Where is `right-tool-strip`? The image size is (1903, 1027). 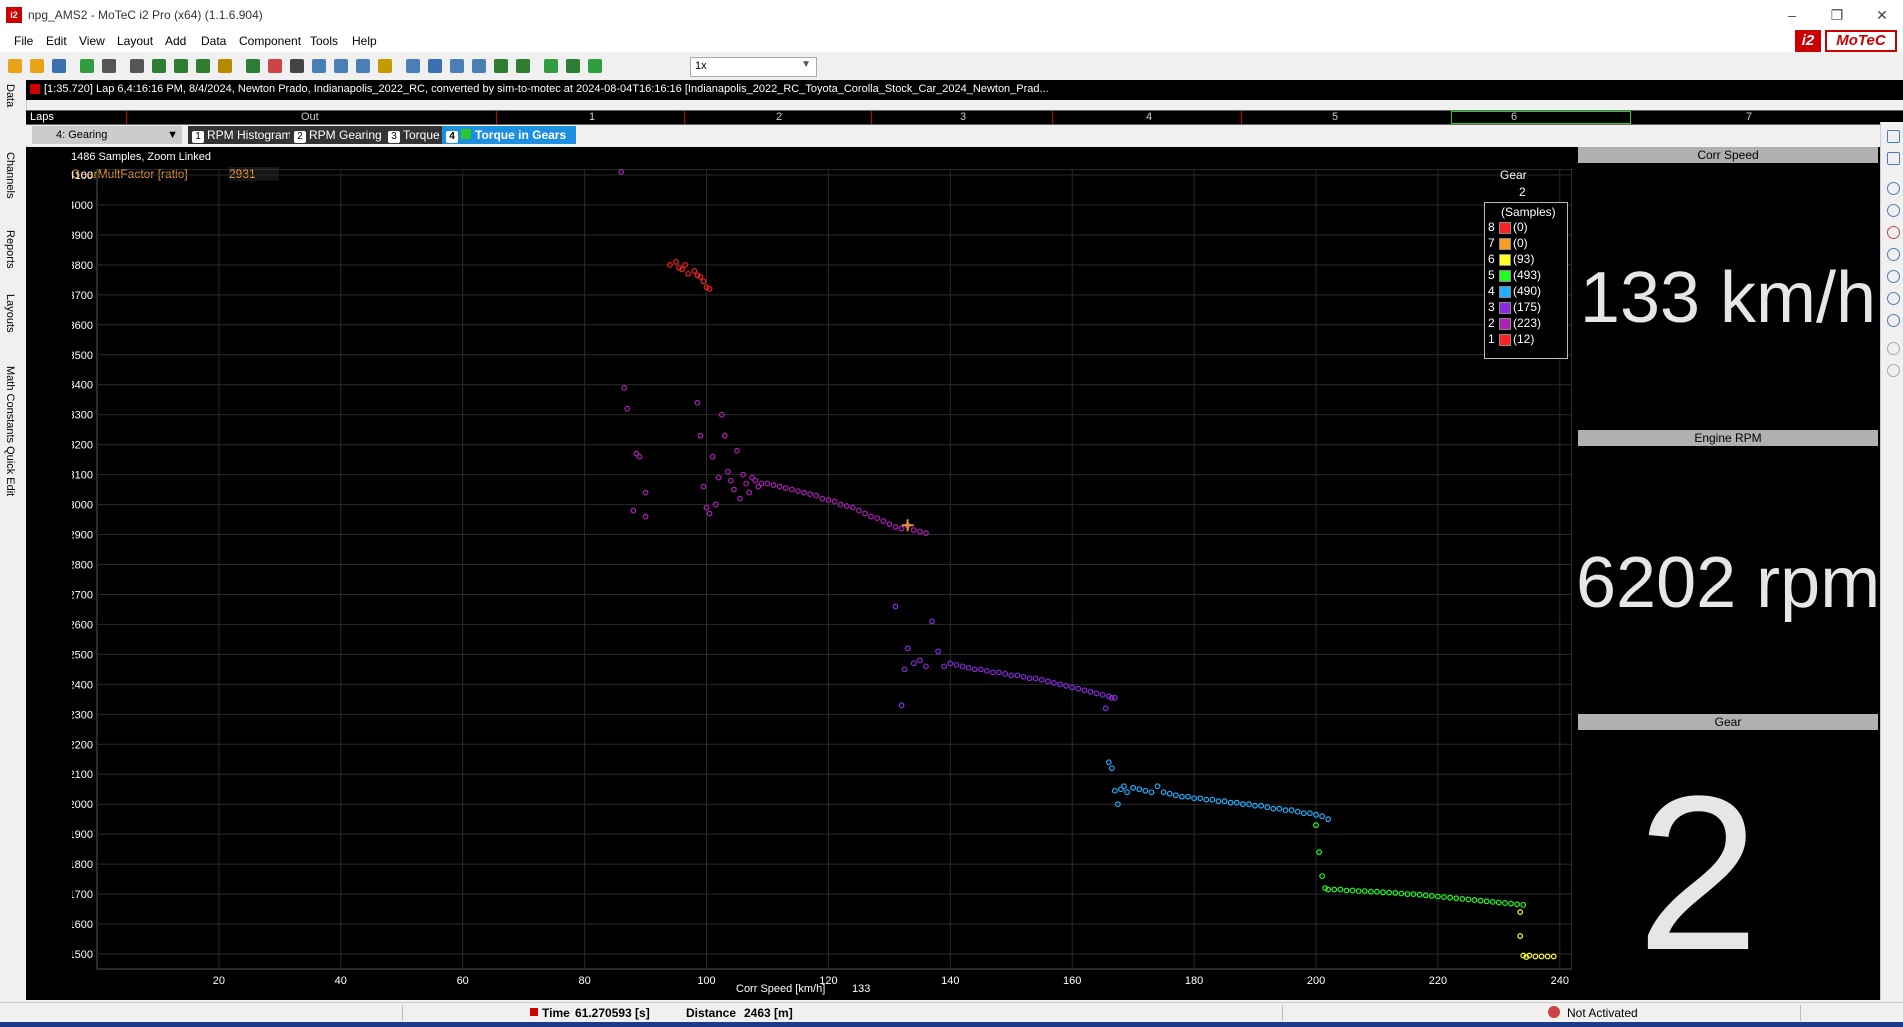 right-tool-strip is located at coordinates (1891, 561).